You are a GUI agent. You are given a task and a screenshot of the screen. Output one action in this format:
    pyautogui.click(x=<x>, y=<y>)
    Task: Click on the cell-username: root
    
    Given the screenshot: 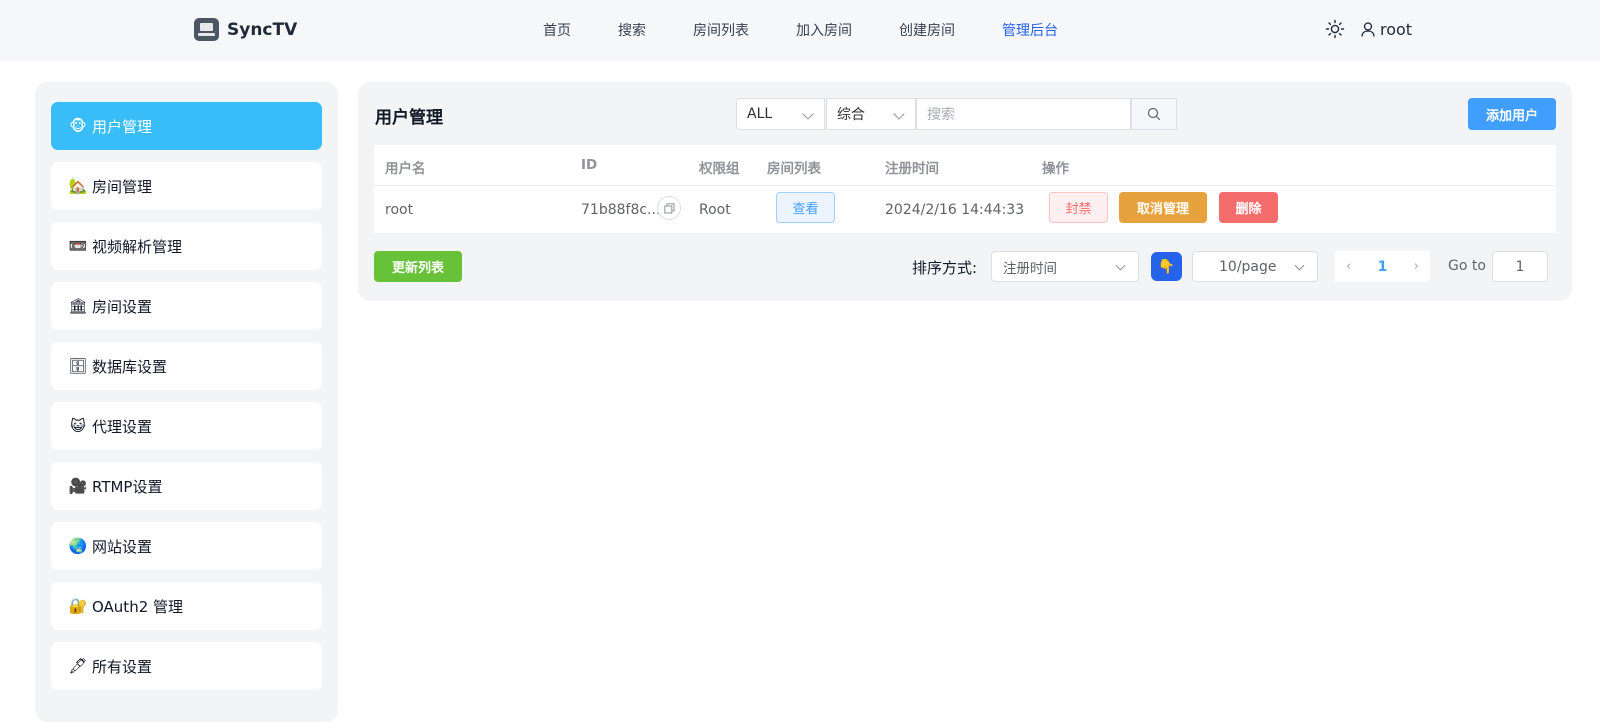 What is the action you would take?
    pyautogui.click(x=399, y=210)
    